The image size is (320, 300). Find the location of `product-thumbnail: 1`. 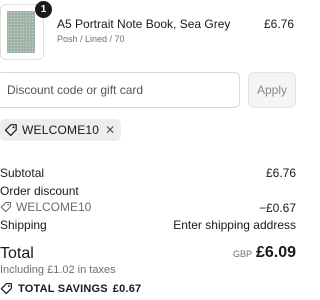

product-thumbnail: 1 is located at coordinates (26, 30).